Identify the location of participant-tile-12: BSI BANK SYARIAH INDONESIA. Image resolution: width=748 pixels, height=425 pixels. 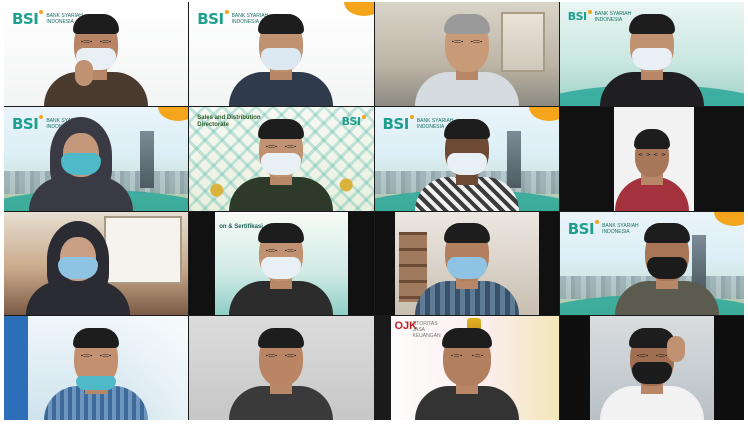
(651, 263).